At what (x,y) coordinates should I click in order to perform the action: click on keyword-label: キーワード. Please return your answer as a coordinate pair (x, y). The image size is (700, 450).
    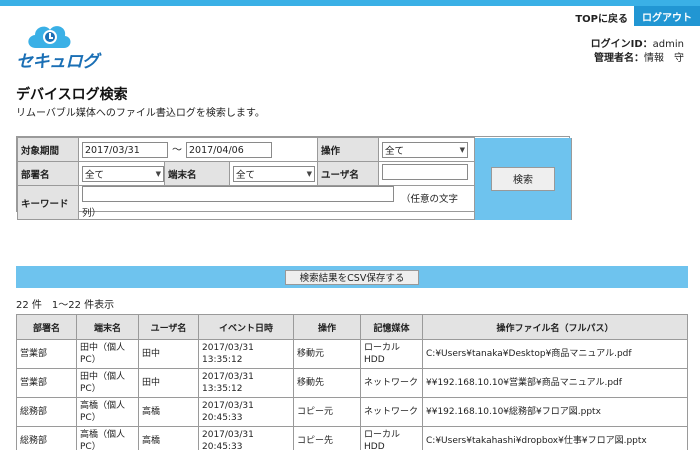
    Looking at the image, I should click on (48, 202).